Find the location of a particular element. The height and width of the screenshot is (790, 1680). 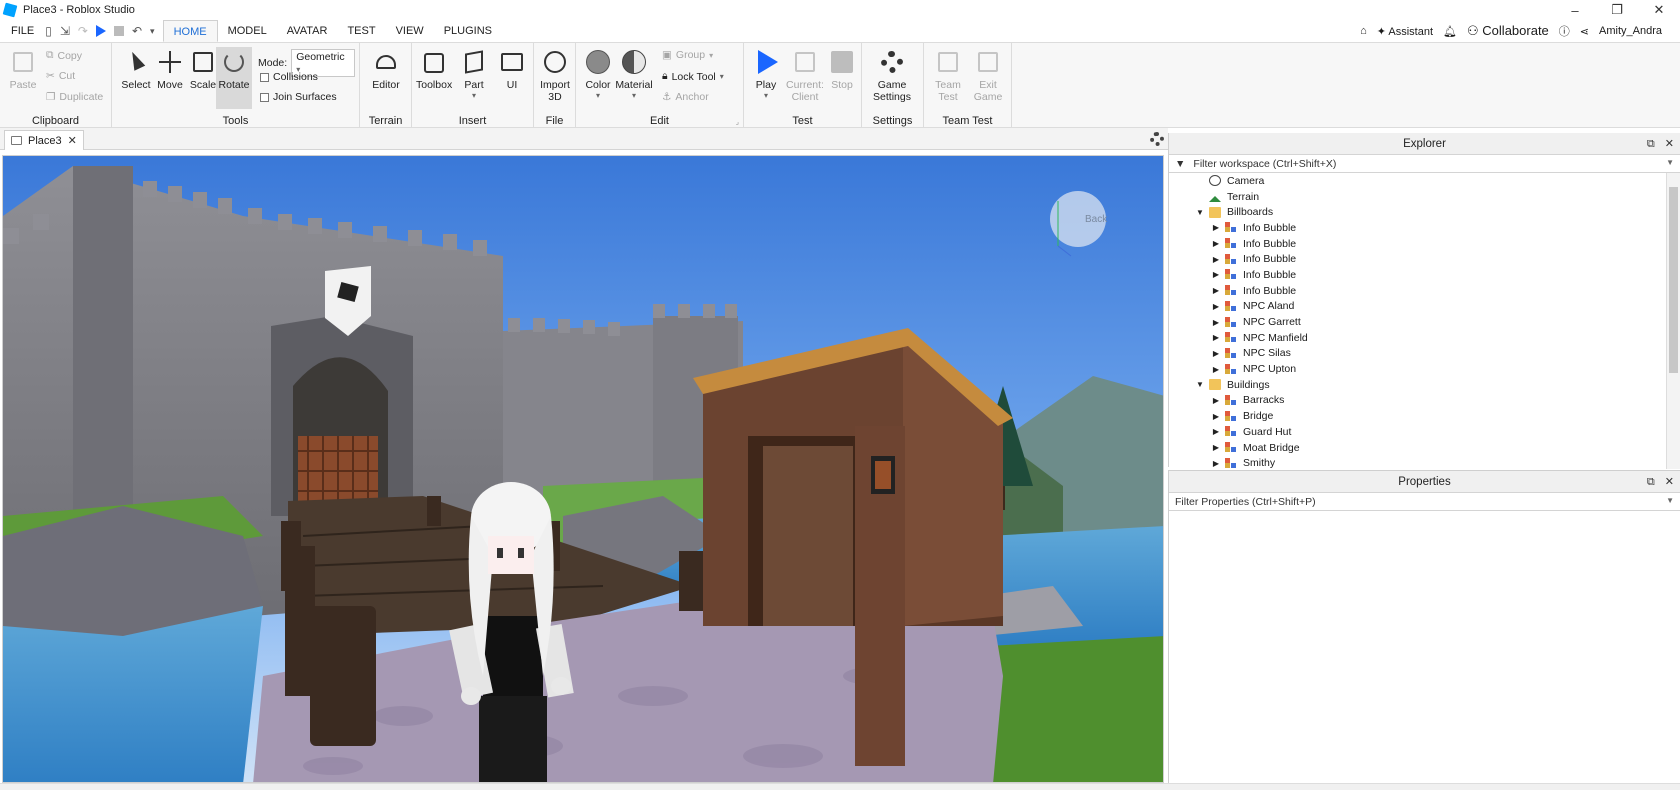

undo-icon: ↶ is located at coordinates (137, 31).